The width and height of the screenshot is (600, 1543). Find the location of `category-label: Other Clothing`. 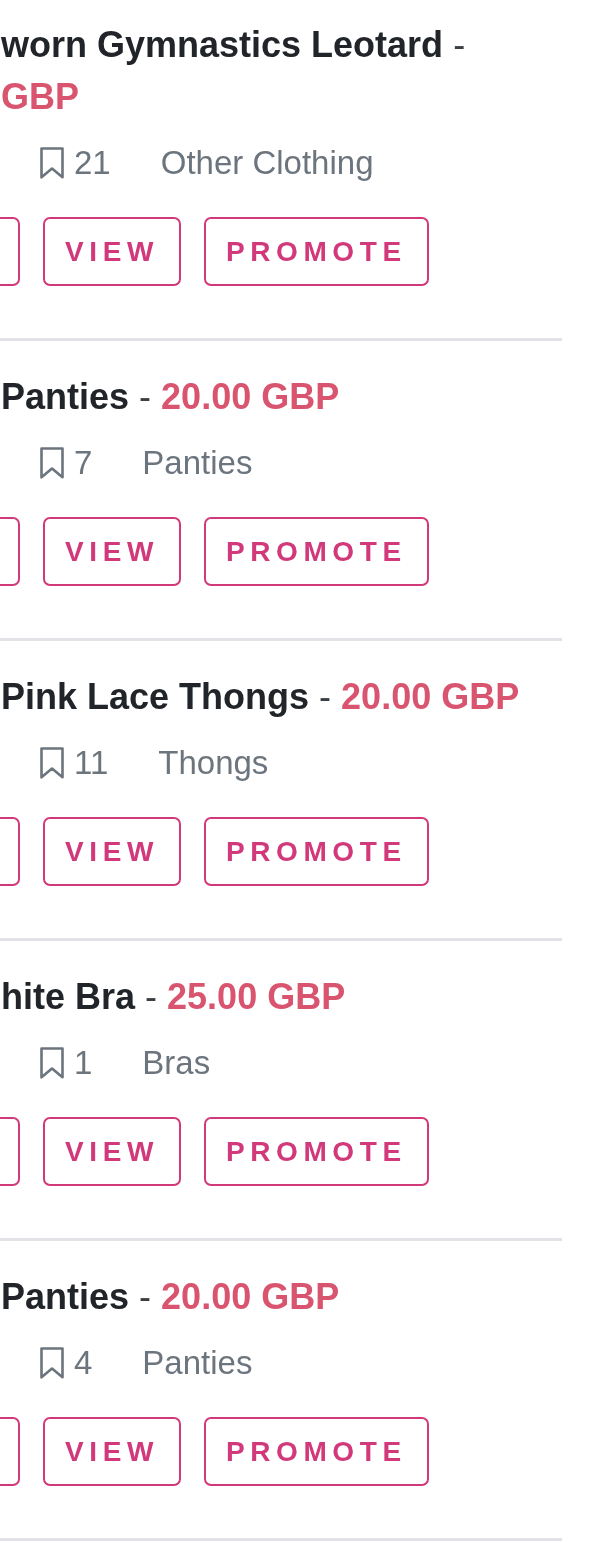

category-label: Other Clothing is located at coordinates (267, 163).